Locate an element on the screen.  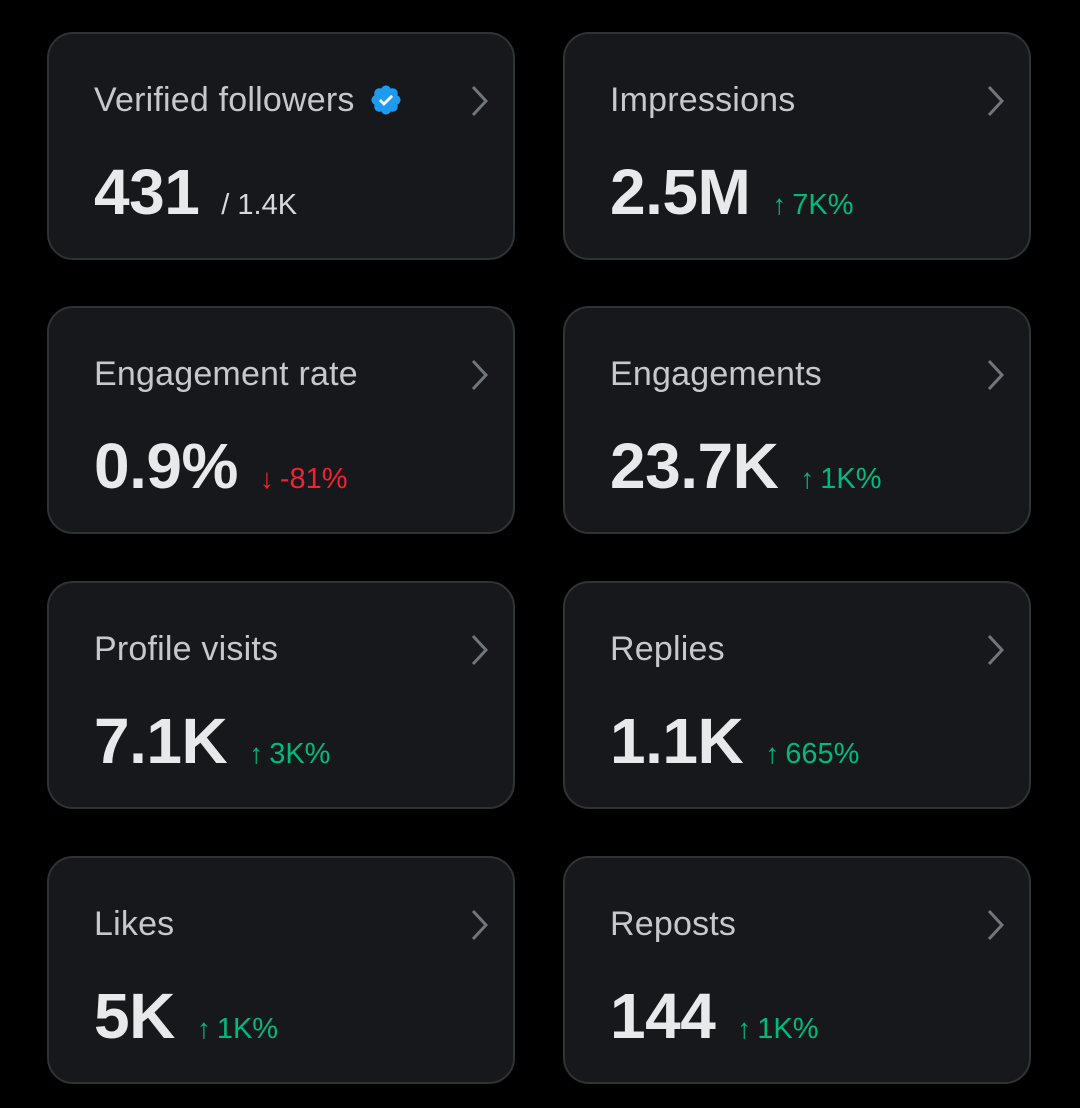
card-title-row: Impressions is located at coordinates (702, 100).